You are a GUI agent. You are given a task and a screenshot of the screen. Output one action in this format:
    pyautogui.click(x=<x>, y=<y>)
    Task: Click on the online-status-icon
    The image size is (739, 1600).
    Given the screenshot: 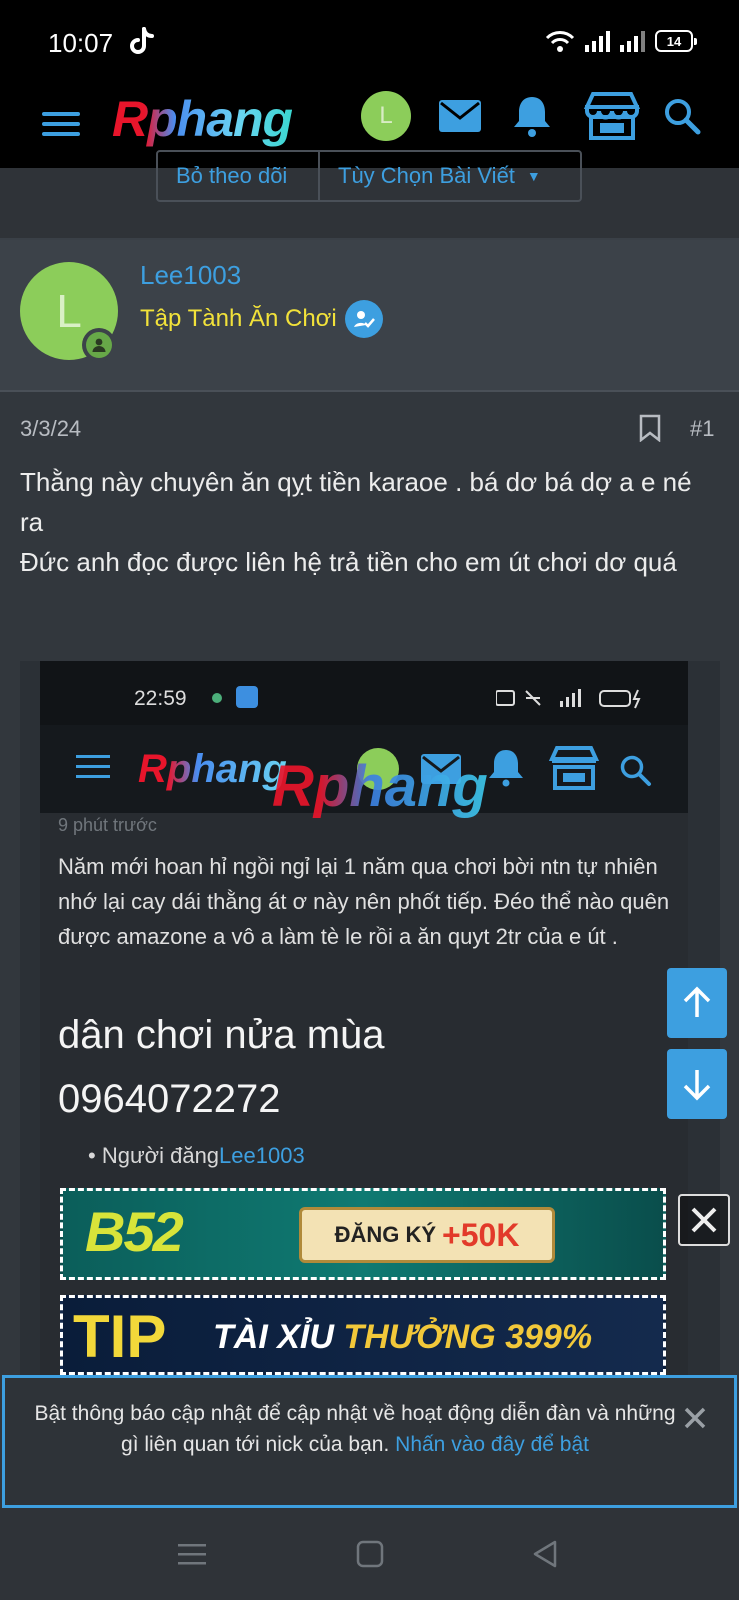 What is the action you would take?
    pyautogui.click(x=99, y=345)
    